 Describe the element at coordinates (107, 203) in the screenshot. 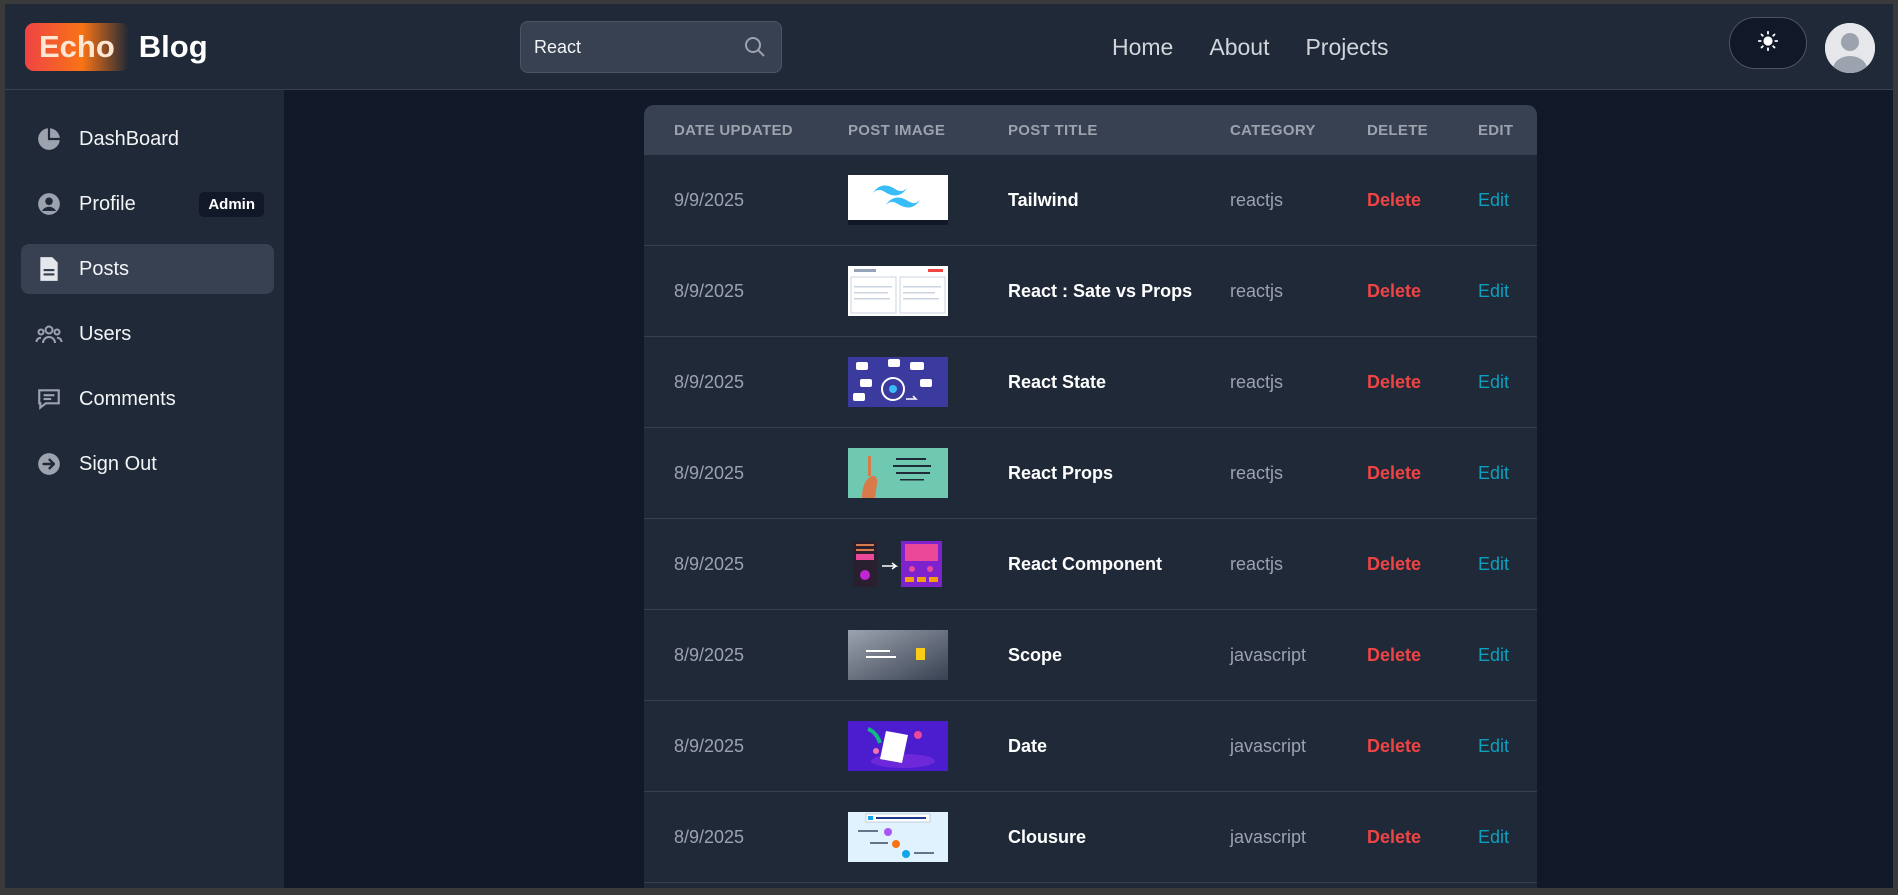

I see `sidebar-item-label: Profile` at that location.